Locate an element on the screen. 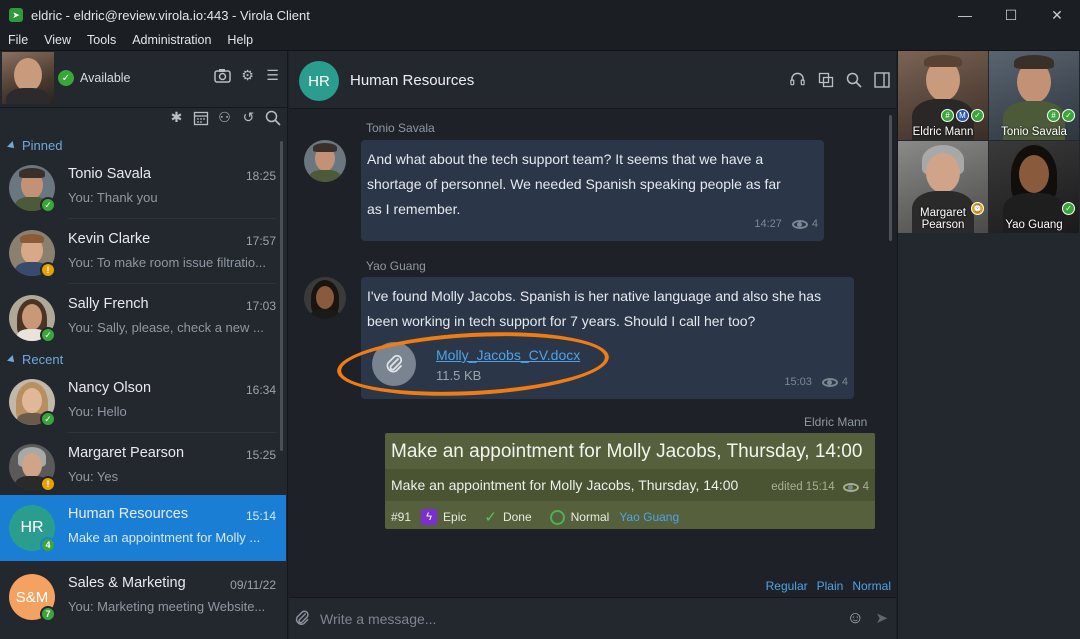  participant-name: Eldric Mann is located at coordinates (943, 132).